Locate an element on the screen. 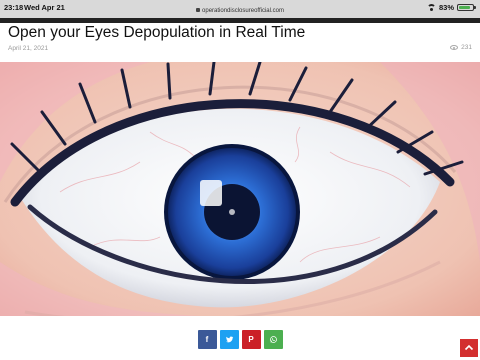 This screenshot has width=480, height=360. lock-icon is located at coordinates (198, 10).